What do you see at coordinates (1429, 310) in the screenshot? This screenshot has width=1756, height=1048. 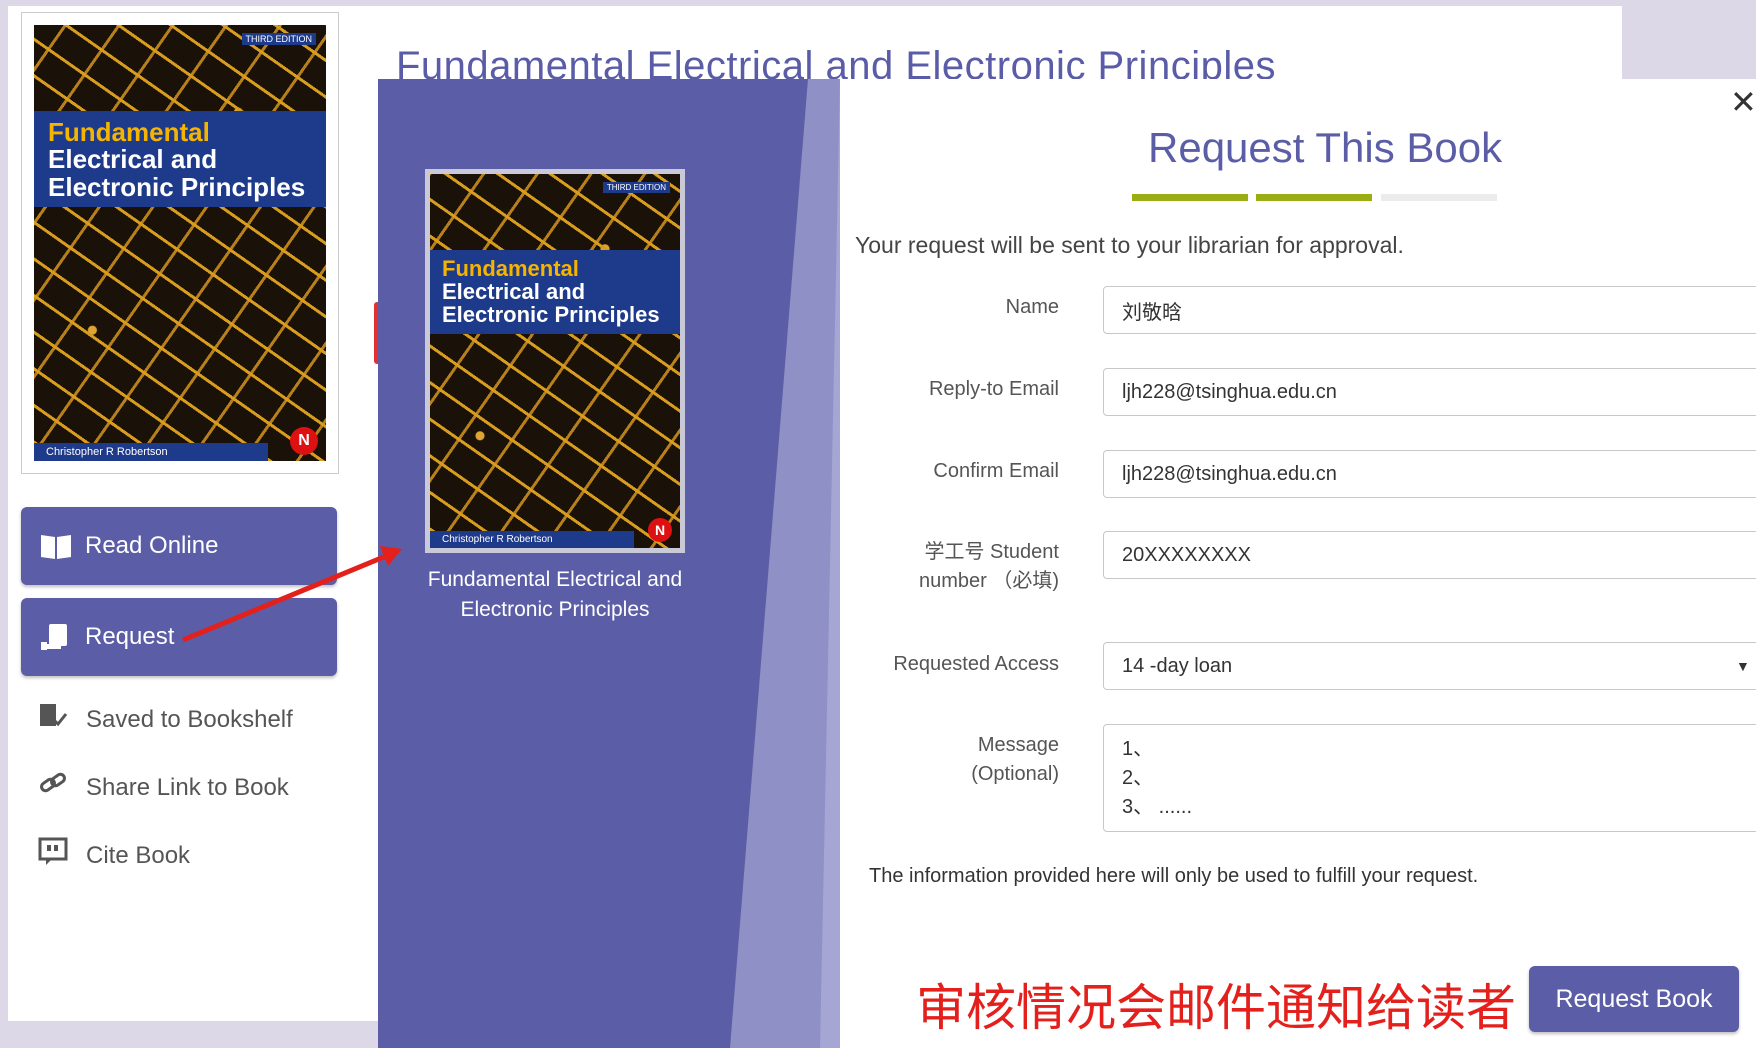 I see `name-field: 刘敬晗` at bounding box center [1429, 310].